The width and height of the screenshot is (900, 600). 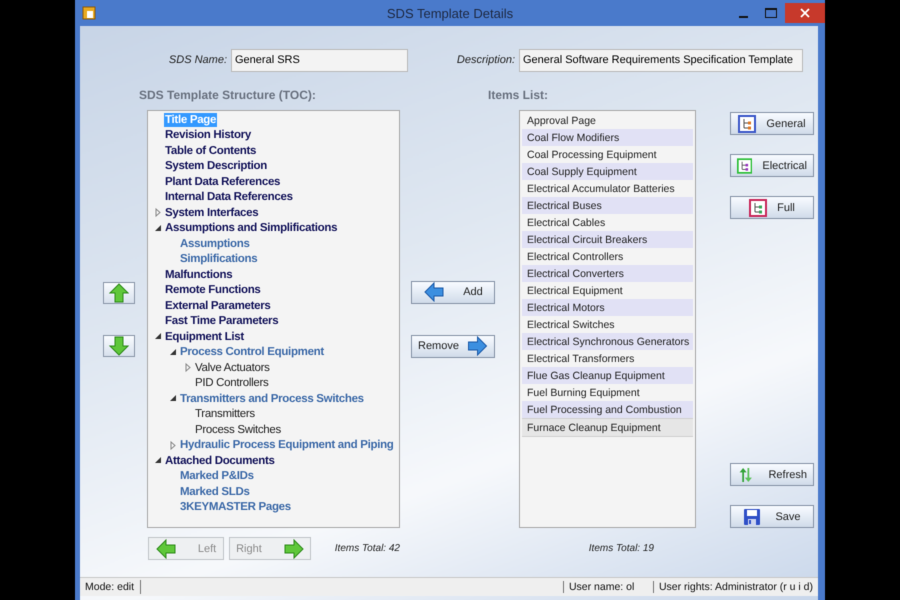 What do you see at coordinates (772, 516) in the screenshot?
I see `save-button: Save` at bounding box center [772, 516].